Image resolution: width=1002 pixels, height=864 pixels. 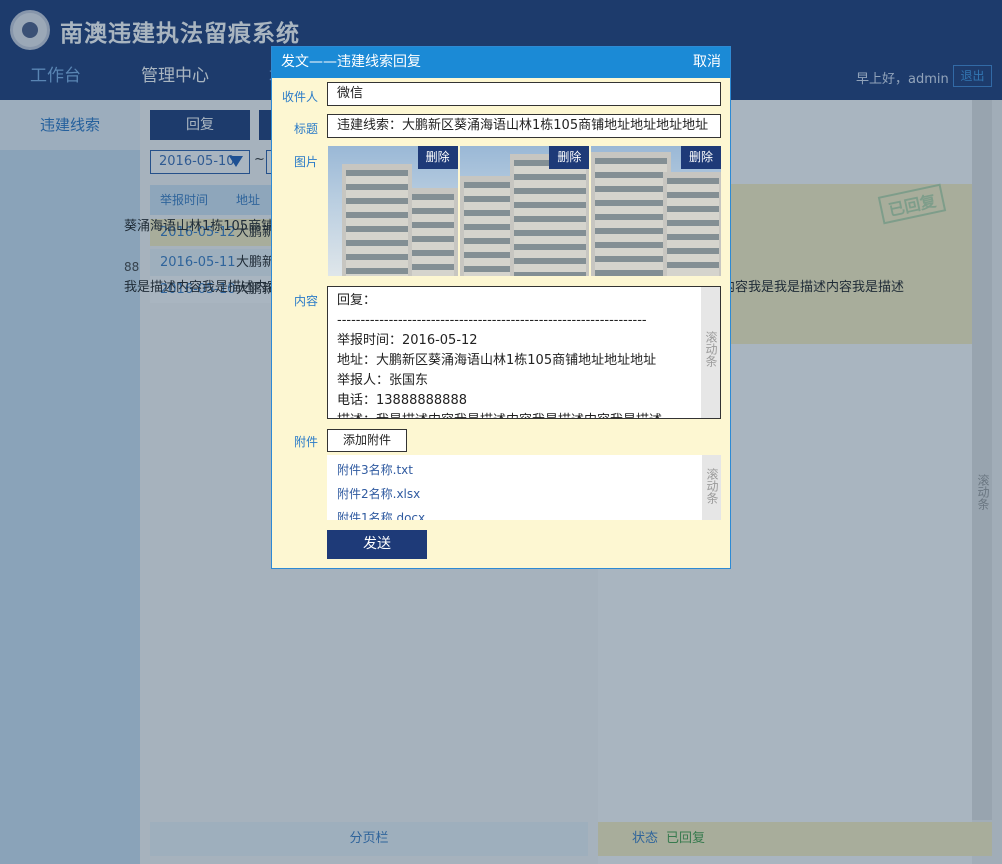 I want to click on attachment-list: 附件3名称.txt 附件2名称.xlsx 附件1名称.docx 滚动条, so click(x=524, y=487).